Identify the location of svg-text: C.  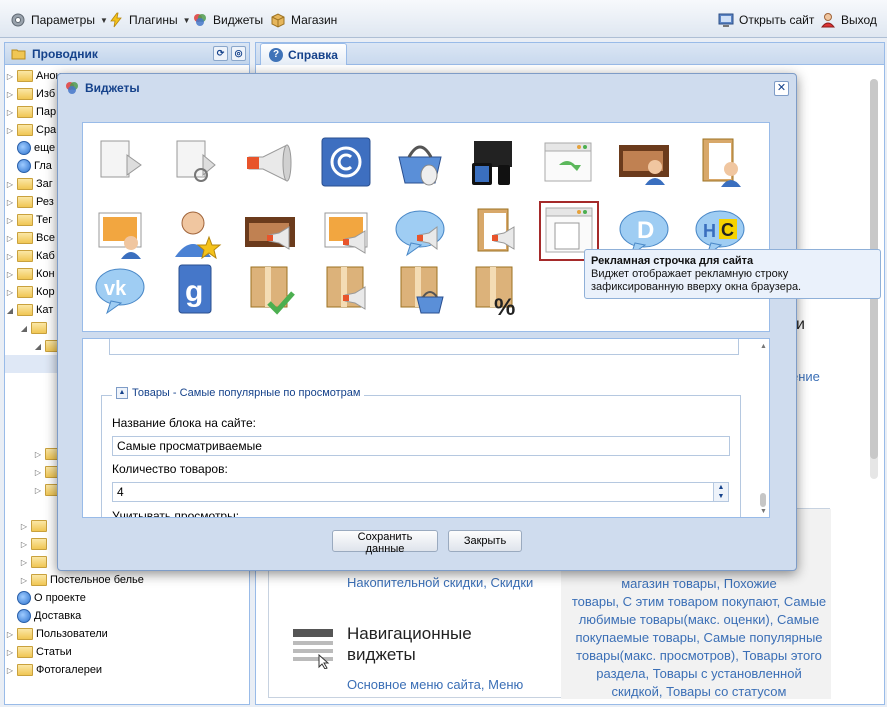
(727, 230).